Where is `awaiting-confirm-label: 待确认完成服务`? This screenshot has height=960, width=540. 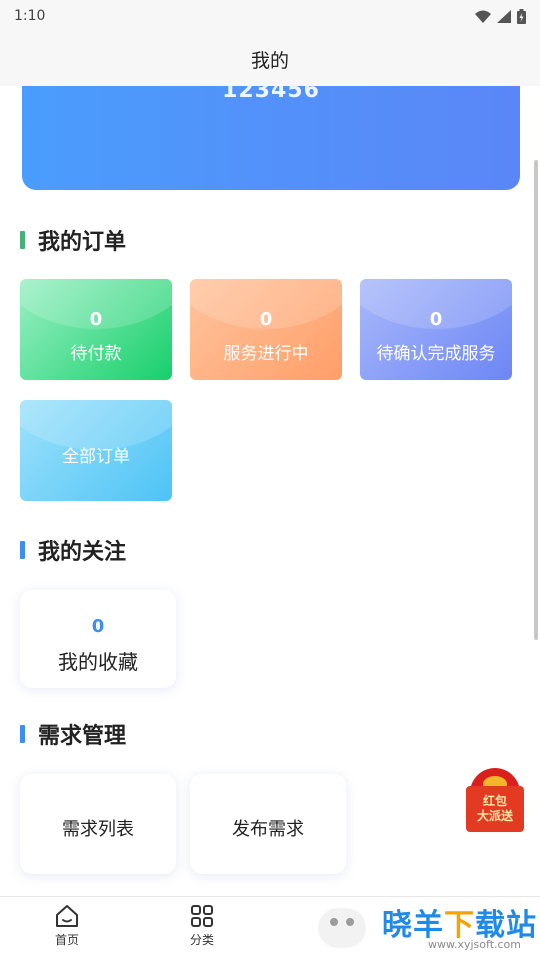
awaiting-confirm-label: 待确认完成服务 is located at coordinates (436, 354).